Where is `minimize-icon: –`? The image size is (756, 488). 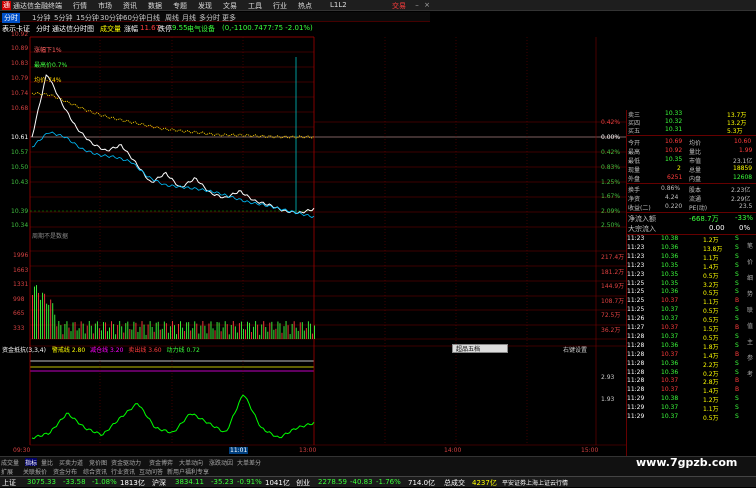 minimize-icon: – is located at coordinates (417, 5).